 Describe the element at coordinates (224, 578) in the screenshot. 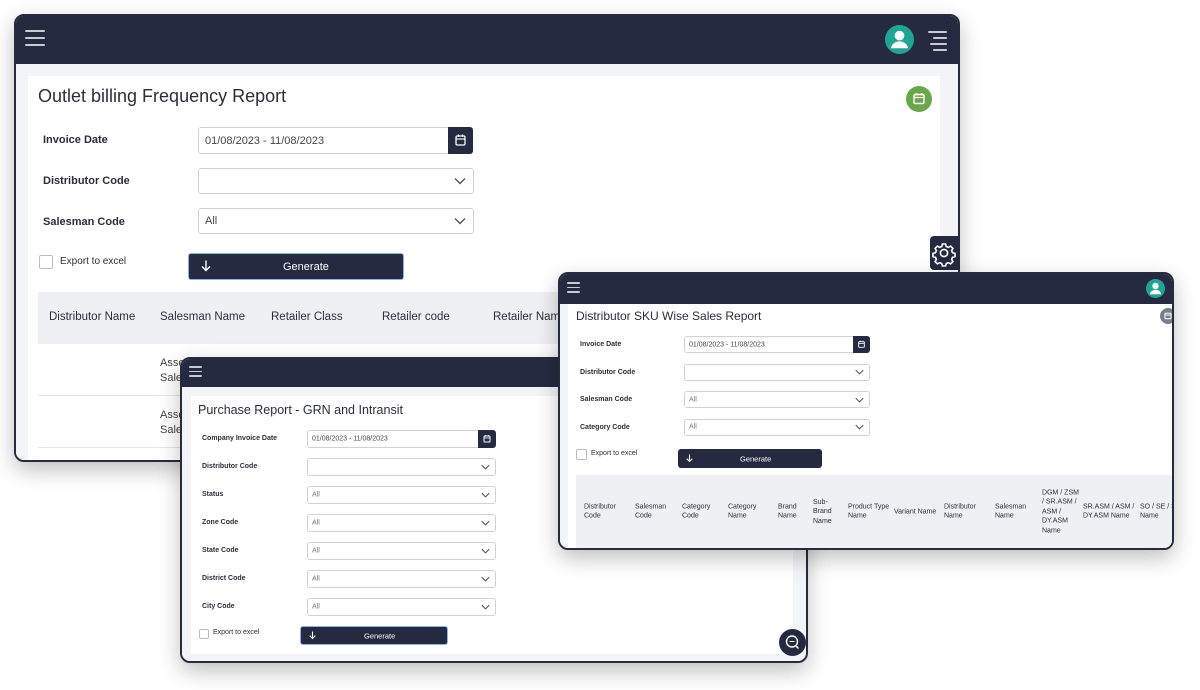

I see `district-code-label: District Code` at that location.